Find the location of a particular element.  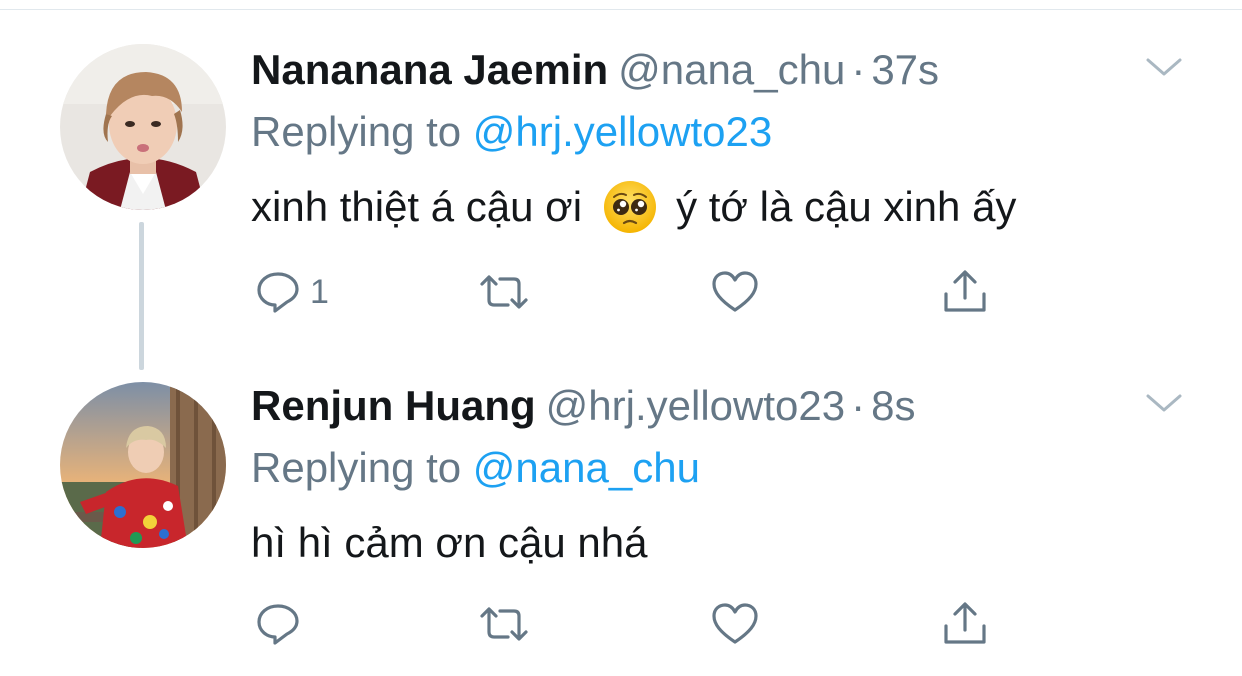

tweet-text: hì hì cảm ơn cậu nhá is located at coordinates (449, 543).